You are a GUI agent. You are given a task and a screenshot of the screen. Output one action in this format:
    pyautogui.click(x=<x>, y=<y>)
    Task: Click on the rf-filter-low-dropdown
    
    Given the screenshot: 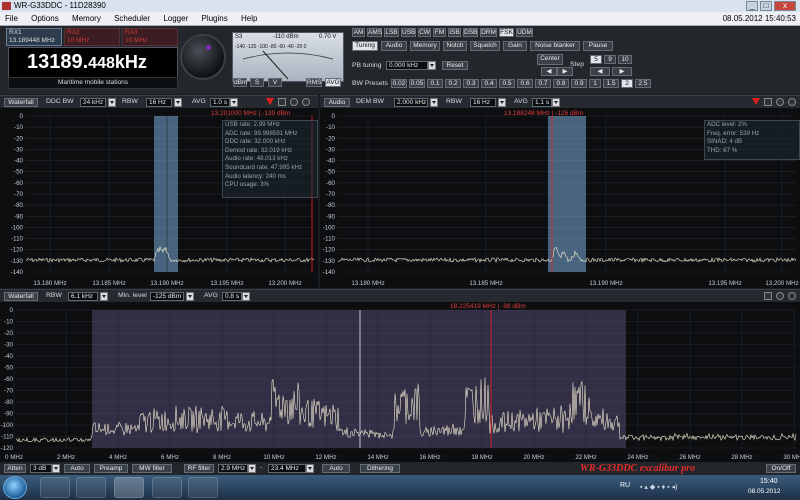 What is the action you would take?
    pyautogui.click(x=252, y=468)
    